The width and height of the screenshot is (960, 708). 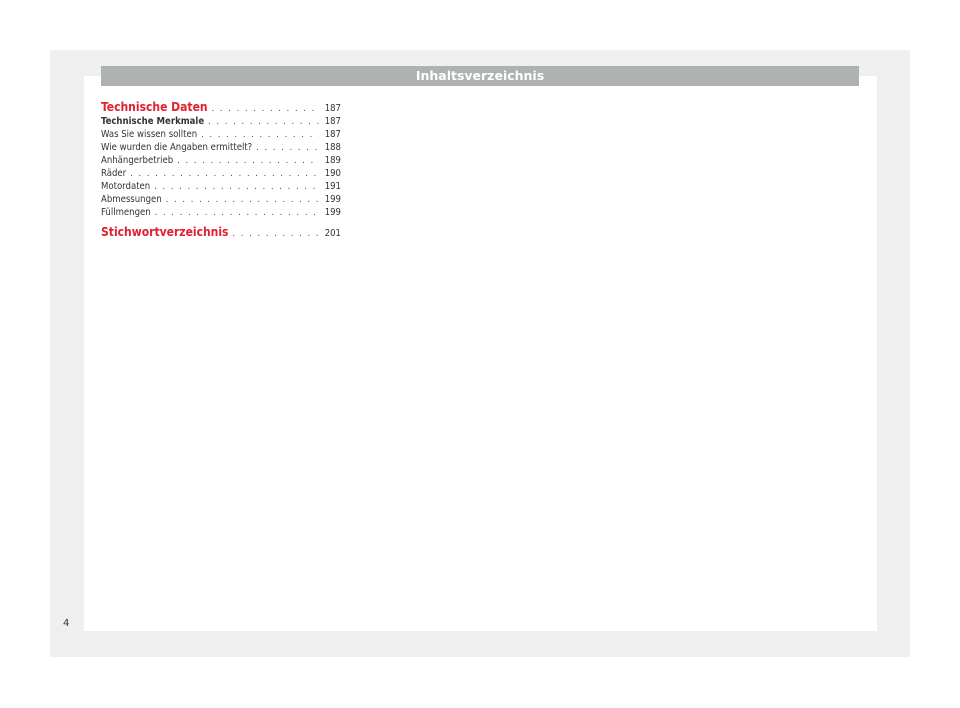 I want to click on toc-entry-label: Motordaten, so click(x=126, y=186).